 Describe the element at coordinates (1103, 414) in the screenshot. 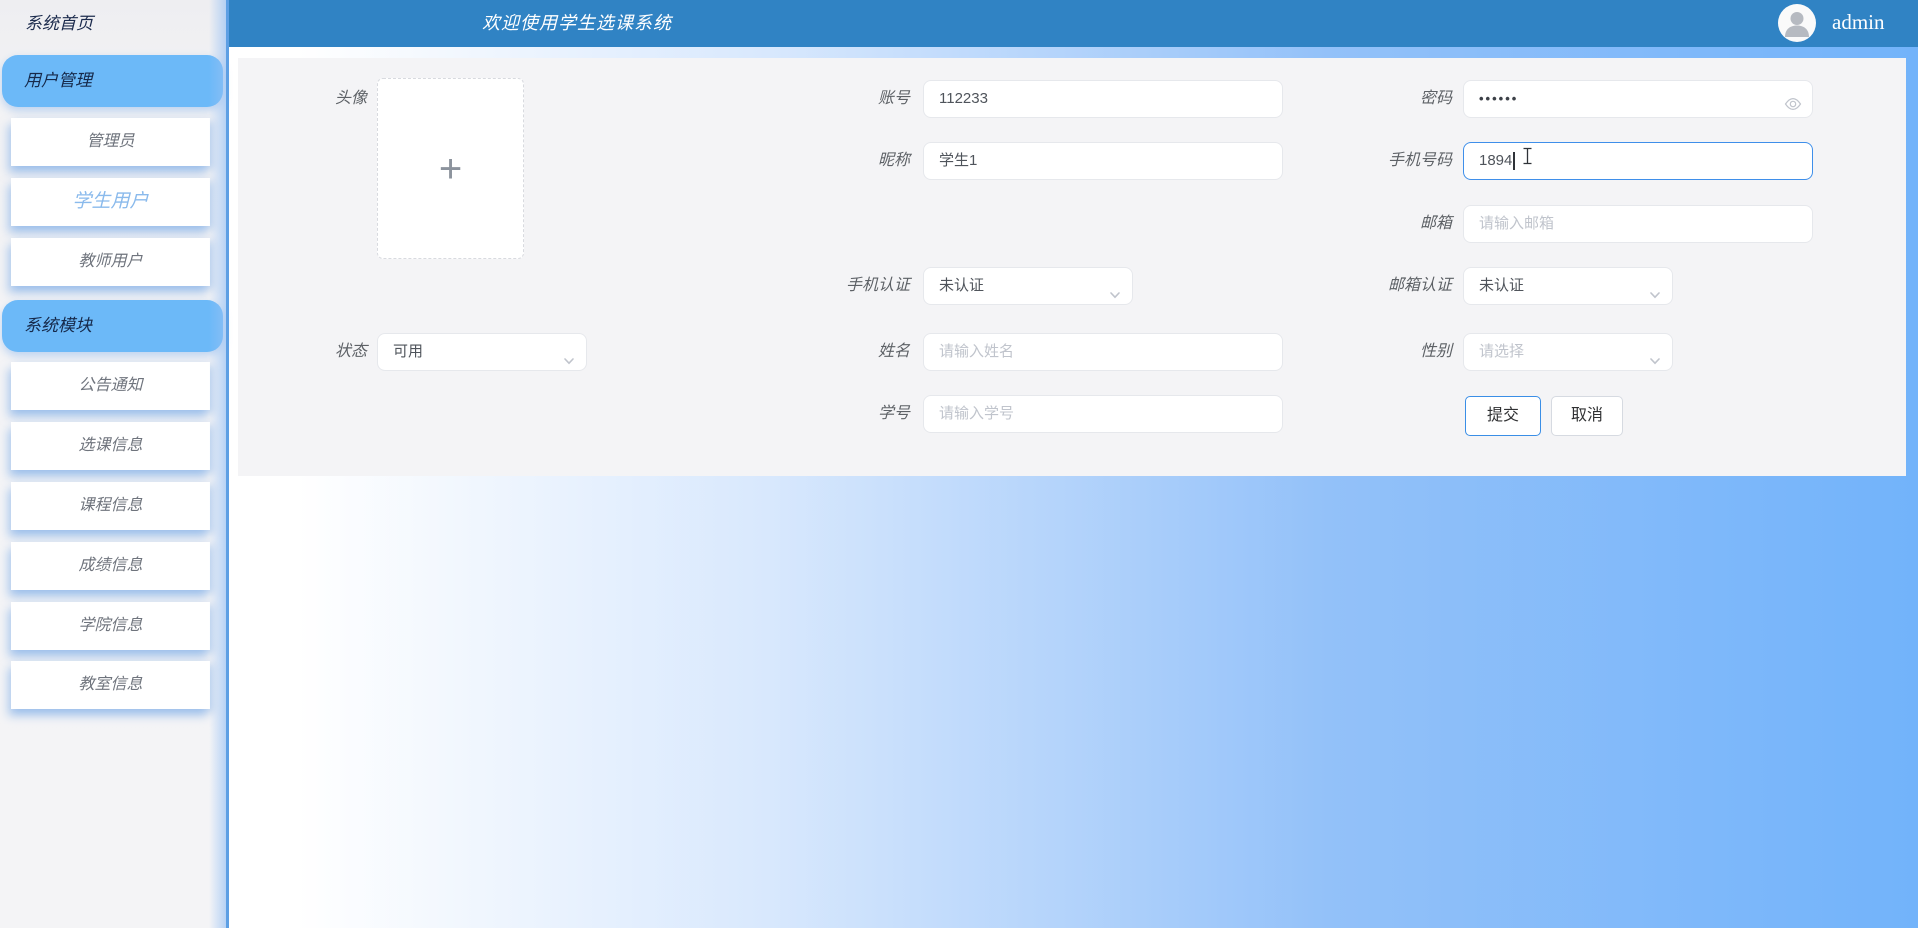

I see `student-no-field: 请输入学号` at that location.